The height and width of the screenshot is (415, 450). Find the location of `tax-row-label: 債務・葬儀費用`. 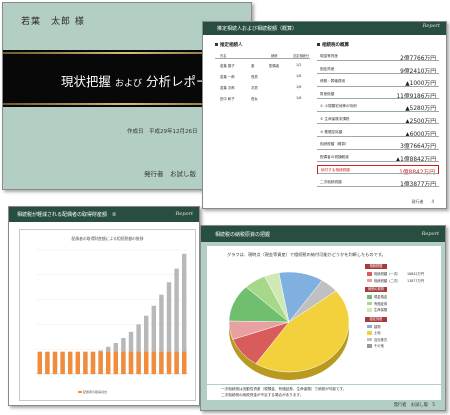

tax-row-label: 債務・葬儀費用 is located at coordinates (333, 81).